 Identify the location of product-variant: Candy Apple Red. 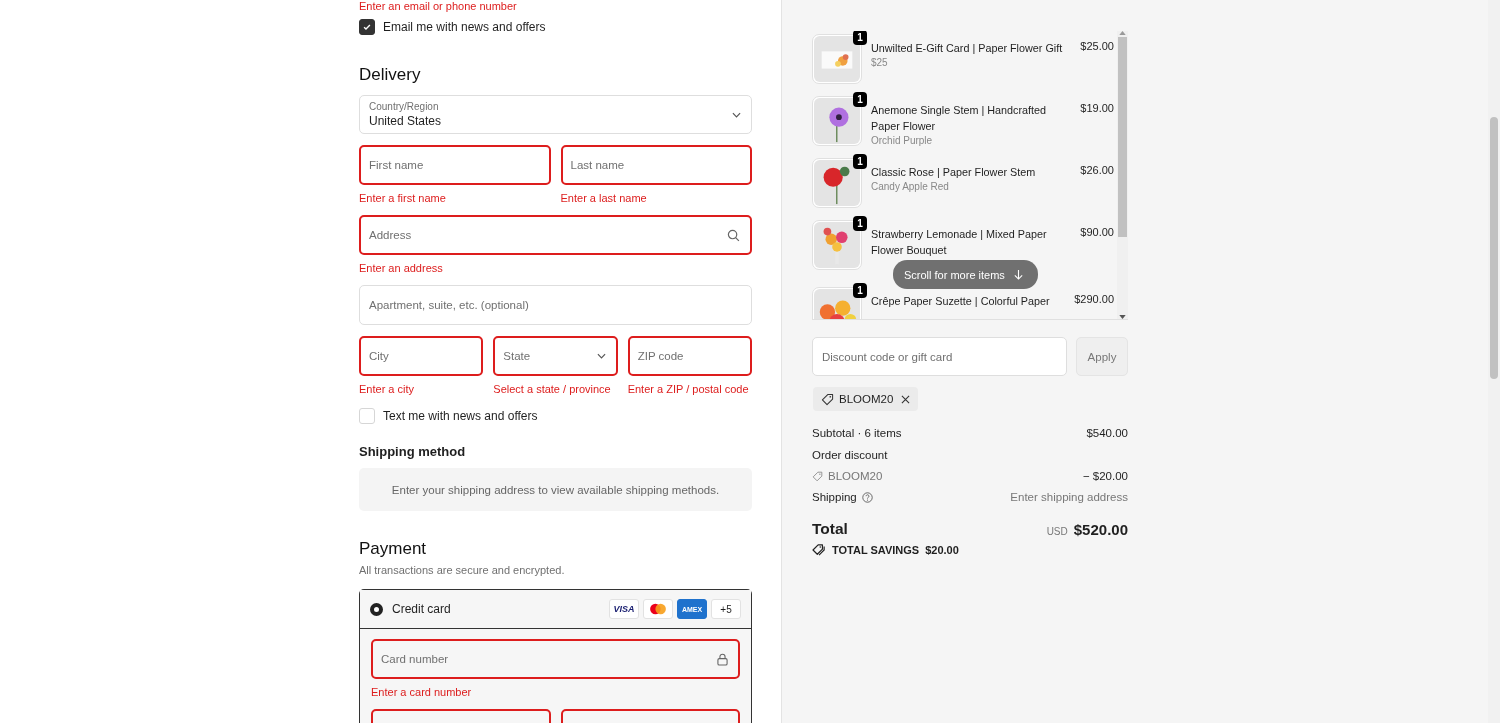
(910, 186).